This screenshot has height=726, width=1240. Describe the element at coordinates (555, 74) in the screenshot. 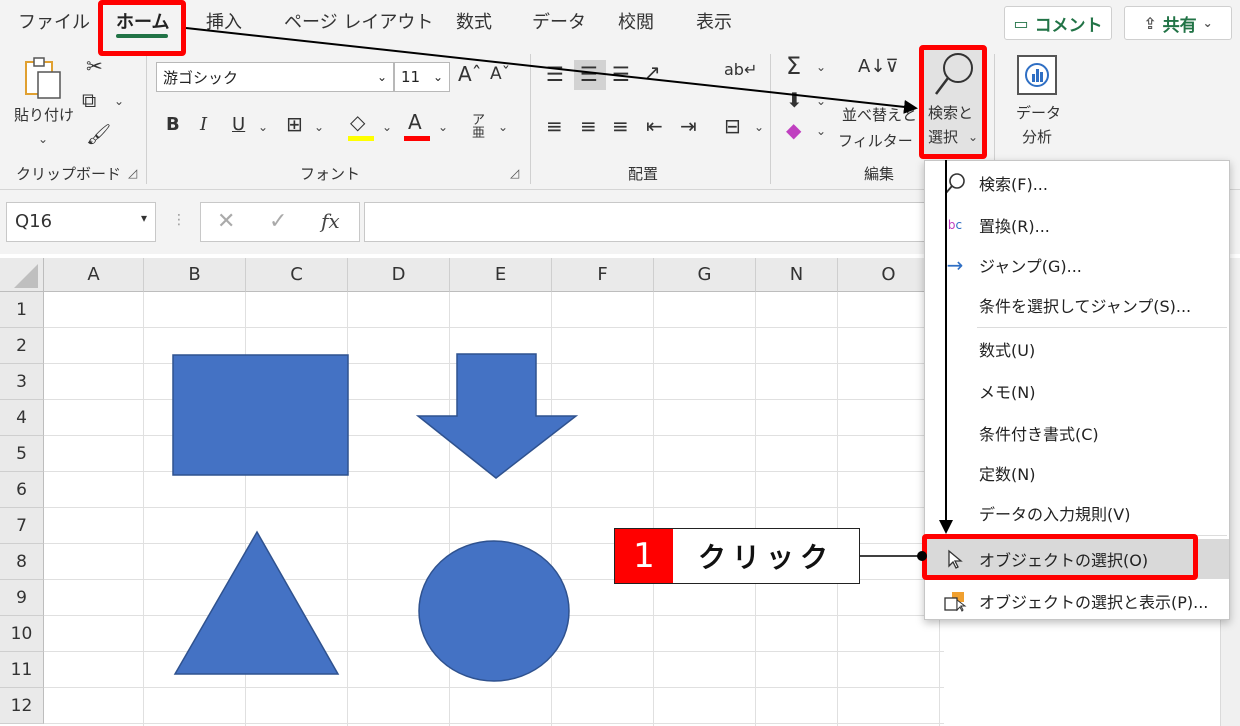

I see `align-top-icon: ☰` at that location.